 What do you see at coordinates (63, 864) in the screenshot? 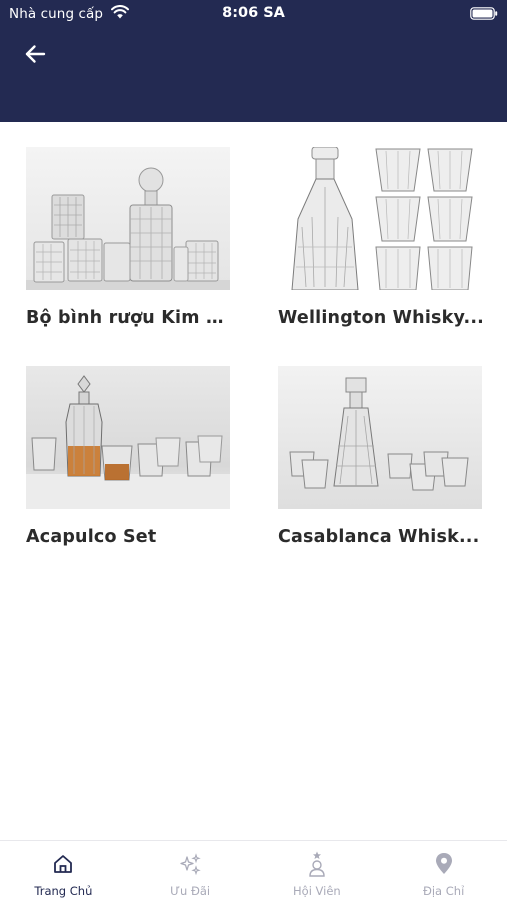
I see `home-icon` at bounding box center [63, 864].